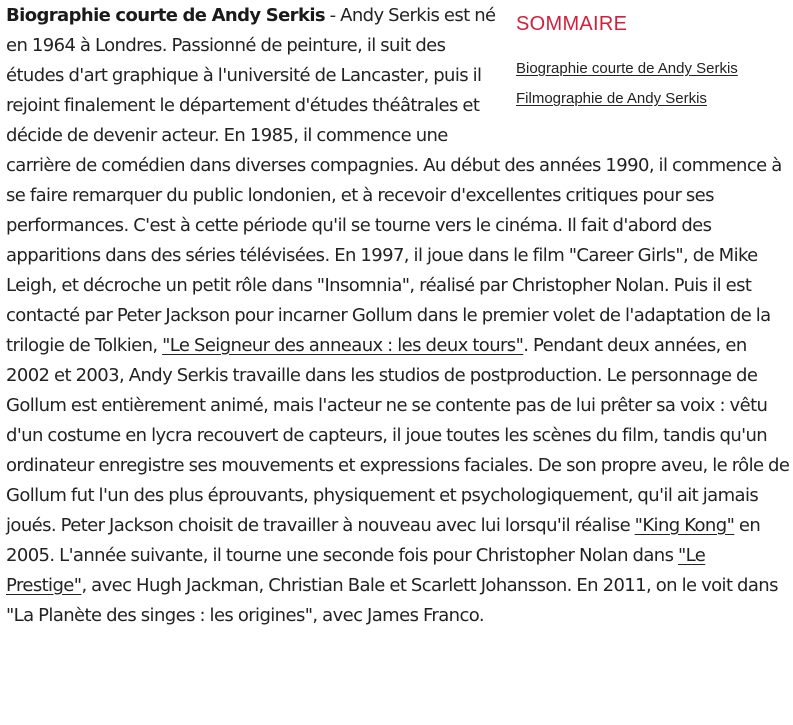 The height and width of the screenshot is (725, 793). I want to click on toc-title: SOMMAIRE, so click(572, 24).